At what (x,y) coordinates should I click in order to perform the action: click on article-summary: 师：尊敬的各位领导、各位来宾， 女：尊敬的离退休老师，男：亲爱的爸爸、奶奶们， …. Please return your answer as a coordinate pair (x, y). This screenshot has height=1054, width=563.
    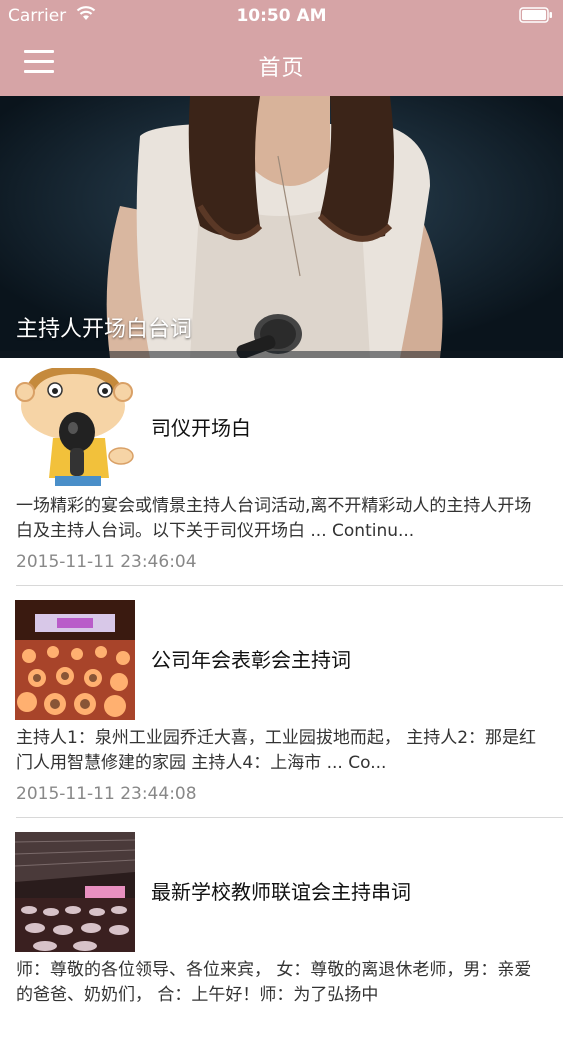
    Looking at the image, I should click on (274, 982).